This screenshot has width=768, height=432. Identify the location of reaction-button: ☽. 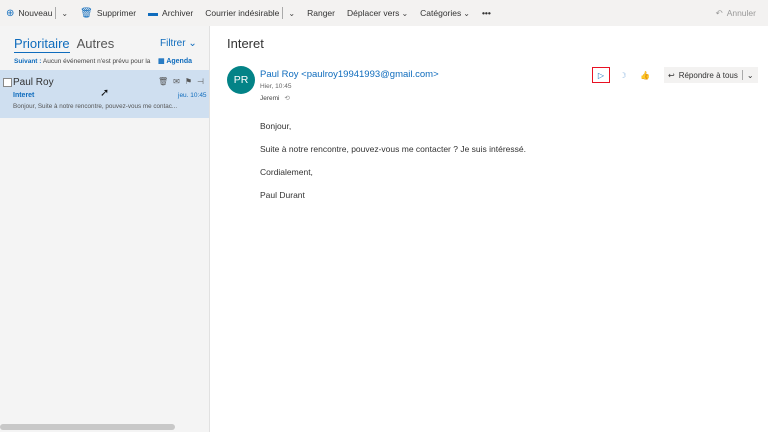
(623, 75).